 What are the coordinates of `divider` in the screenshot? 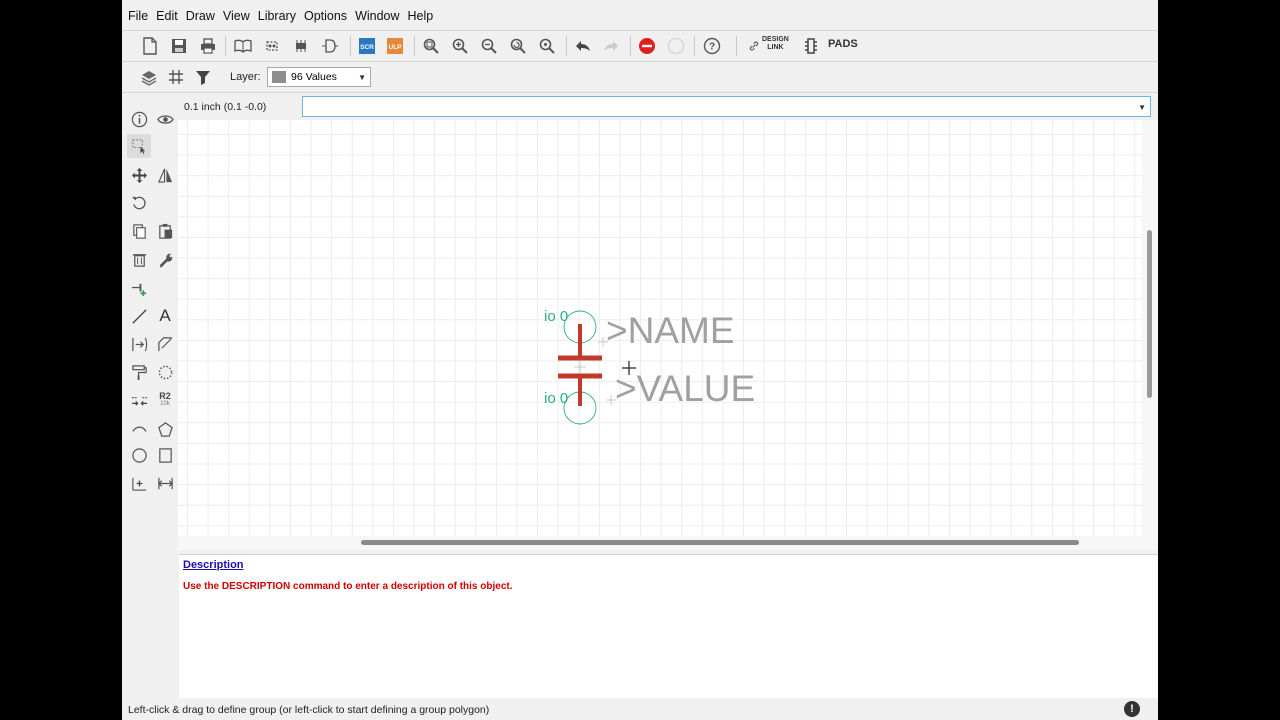 It's located at (640, 30).